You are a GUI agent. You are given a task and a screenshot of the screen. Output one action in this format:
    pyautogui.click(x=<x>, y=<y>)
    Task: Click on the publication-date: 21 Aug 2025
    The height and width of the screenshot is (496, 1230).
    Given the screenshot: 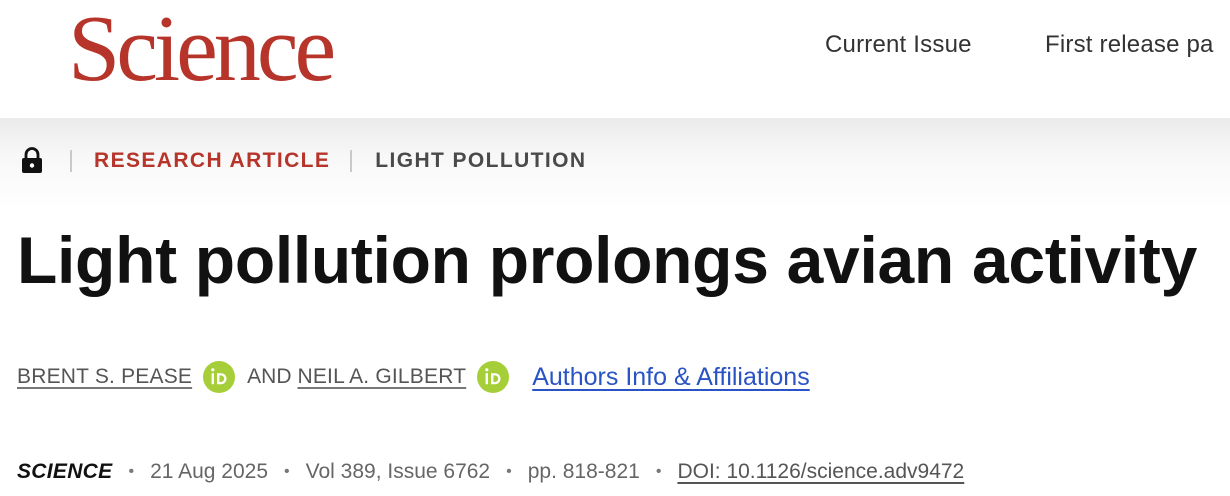 What is the action you would take?
    pyautogui.click(x=209, y=471)
    